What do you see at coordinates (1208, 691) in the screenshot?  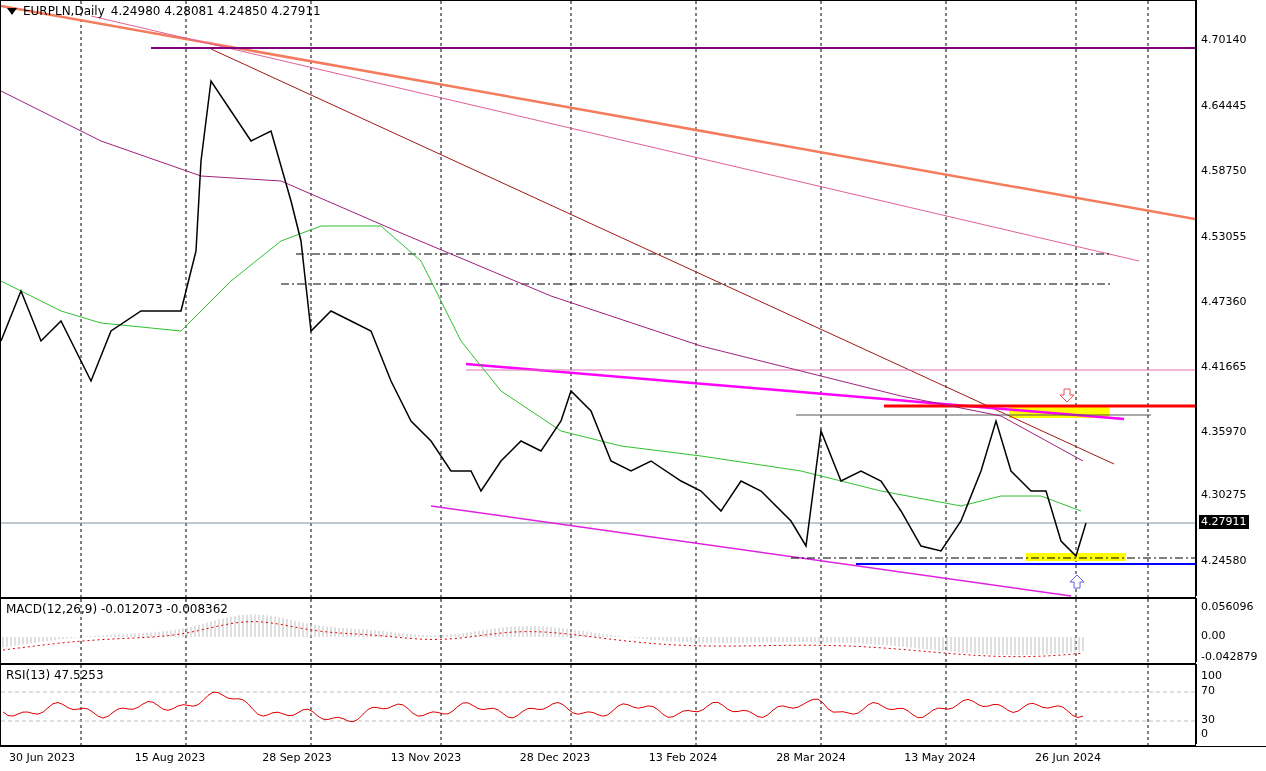 I see `rsi-axis-label: 70` at bounding box center [1208, 691].